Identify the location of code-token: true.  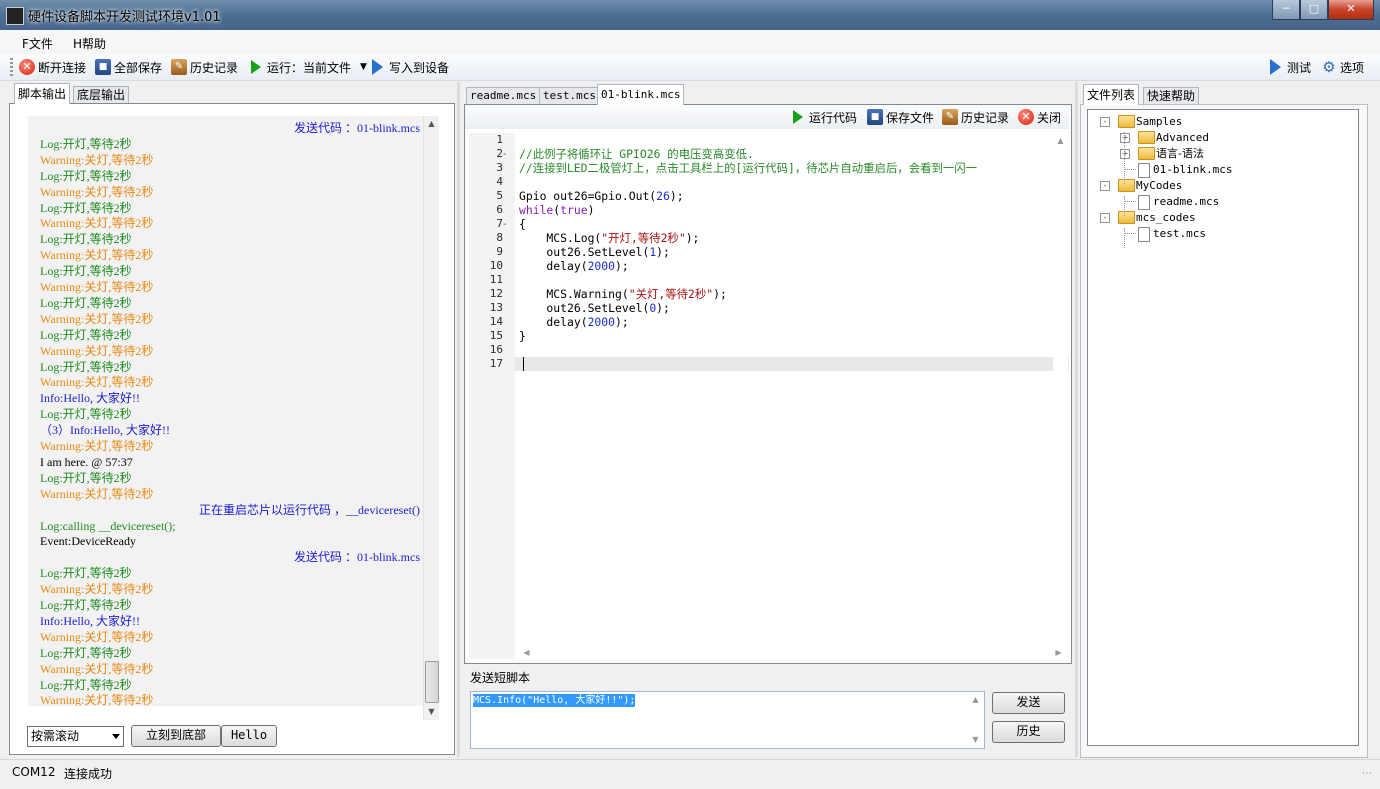
(574, 210).